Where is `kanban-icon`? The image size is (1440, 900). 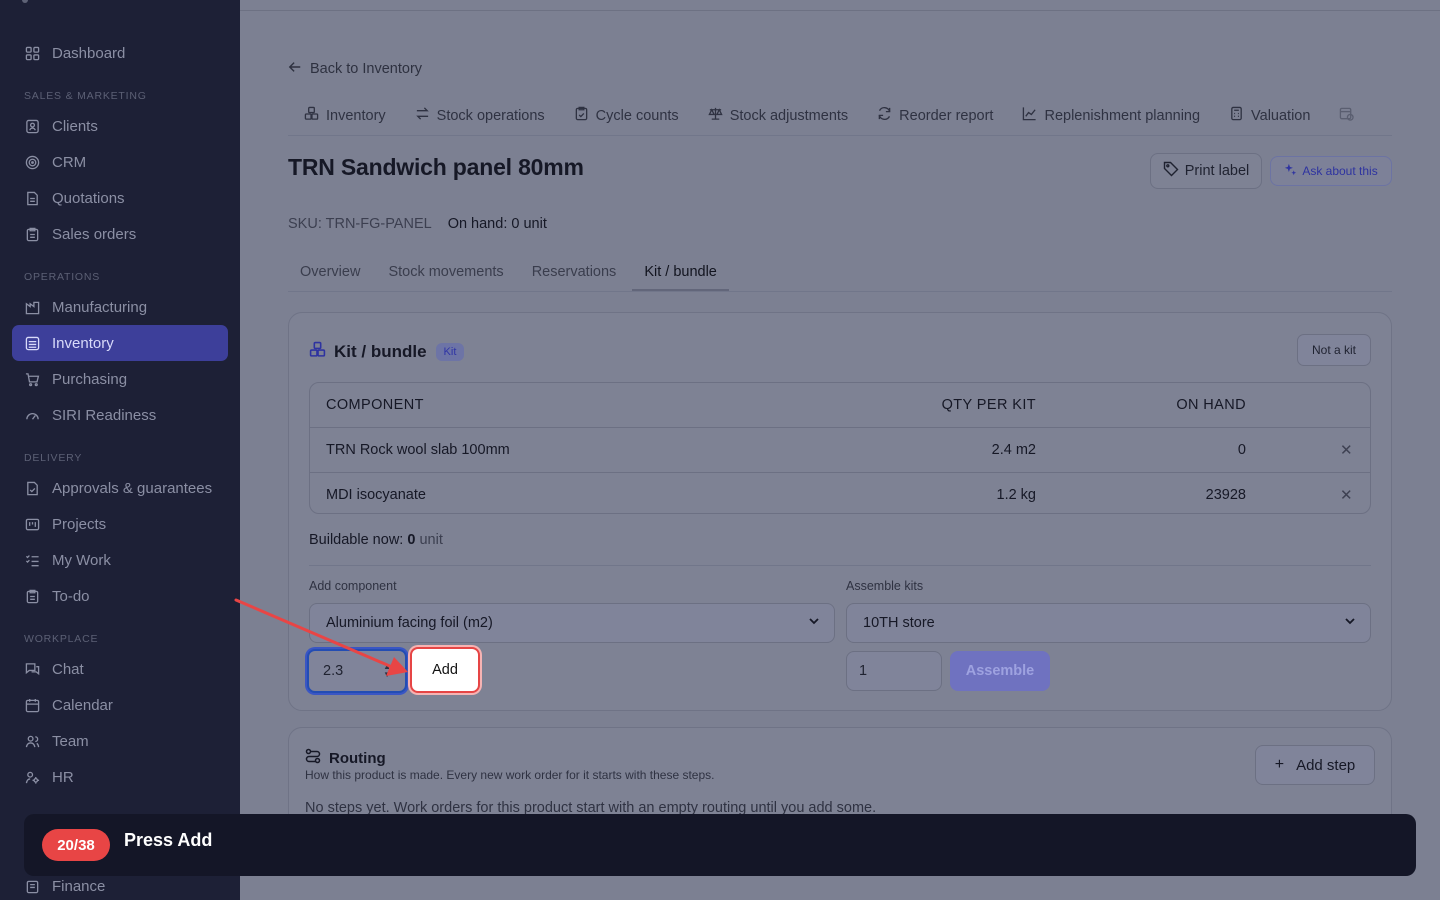
kanban-icon is located at coordinates (32, 524).